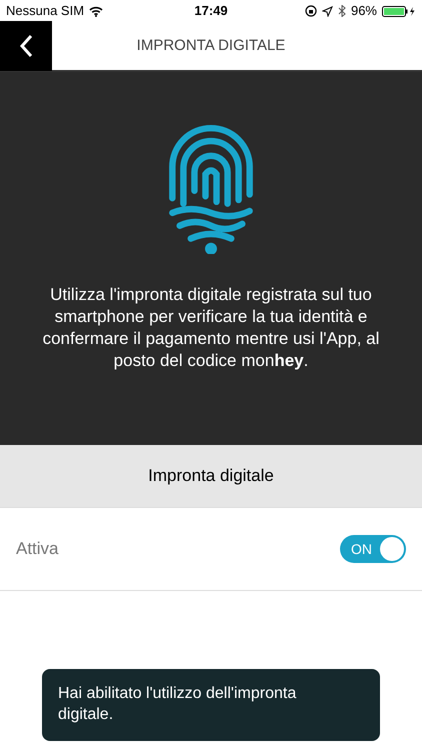 The height and width of the screenshot is (750, 422). What do you see at coordinates (392, 549) in the screenshot?
I see `toggle-thumb` at bounding box center [392, 549].